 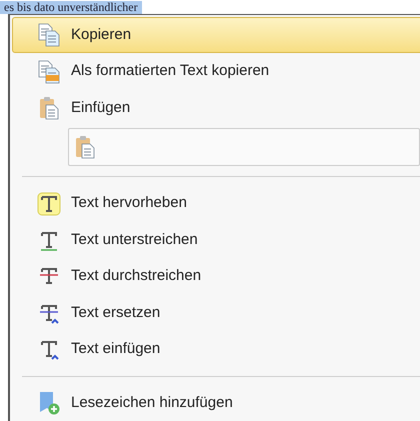 I want to click on copy-rtf-icon, so click(x=49, y=72).